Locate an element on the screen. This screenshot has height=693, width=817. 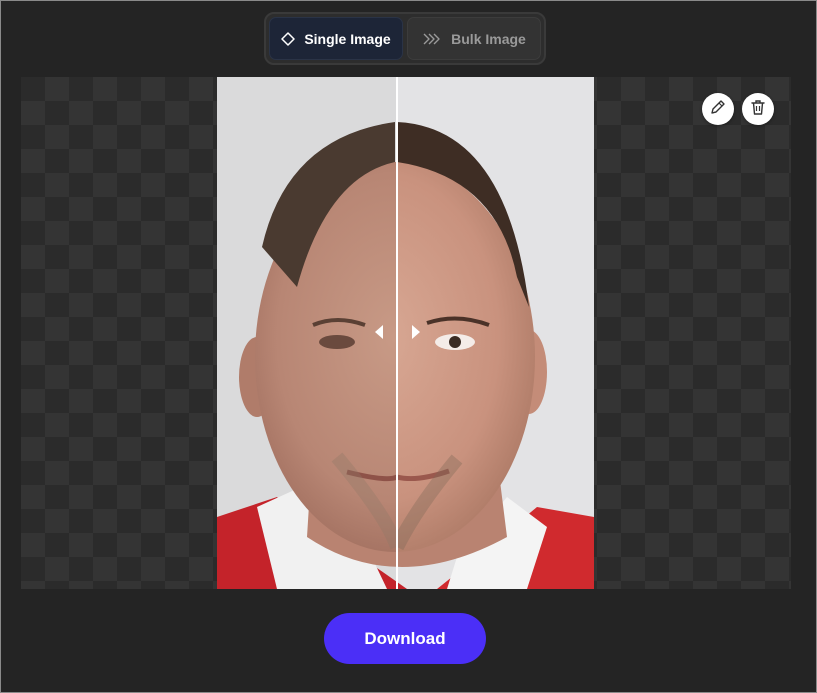
comparison-slider-line is located at coordinates (397, 333).